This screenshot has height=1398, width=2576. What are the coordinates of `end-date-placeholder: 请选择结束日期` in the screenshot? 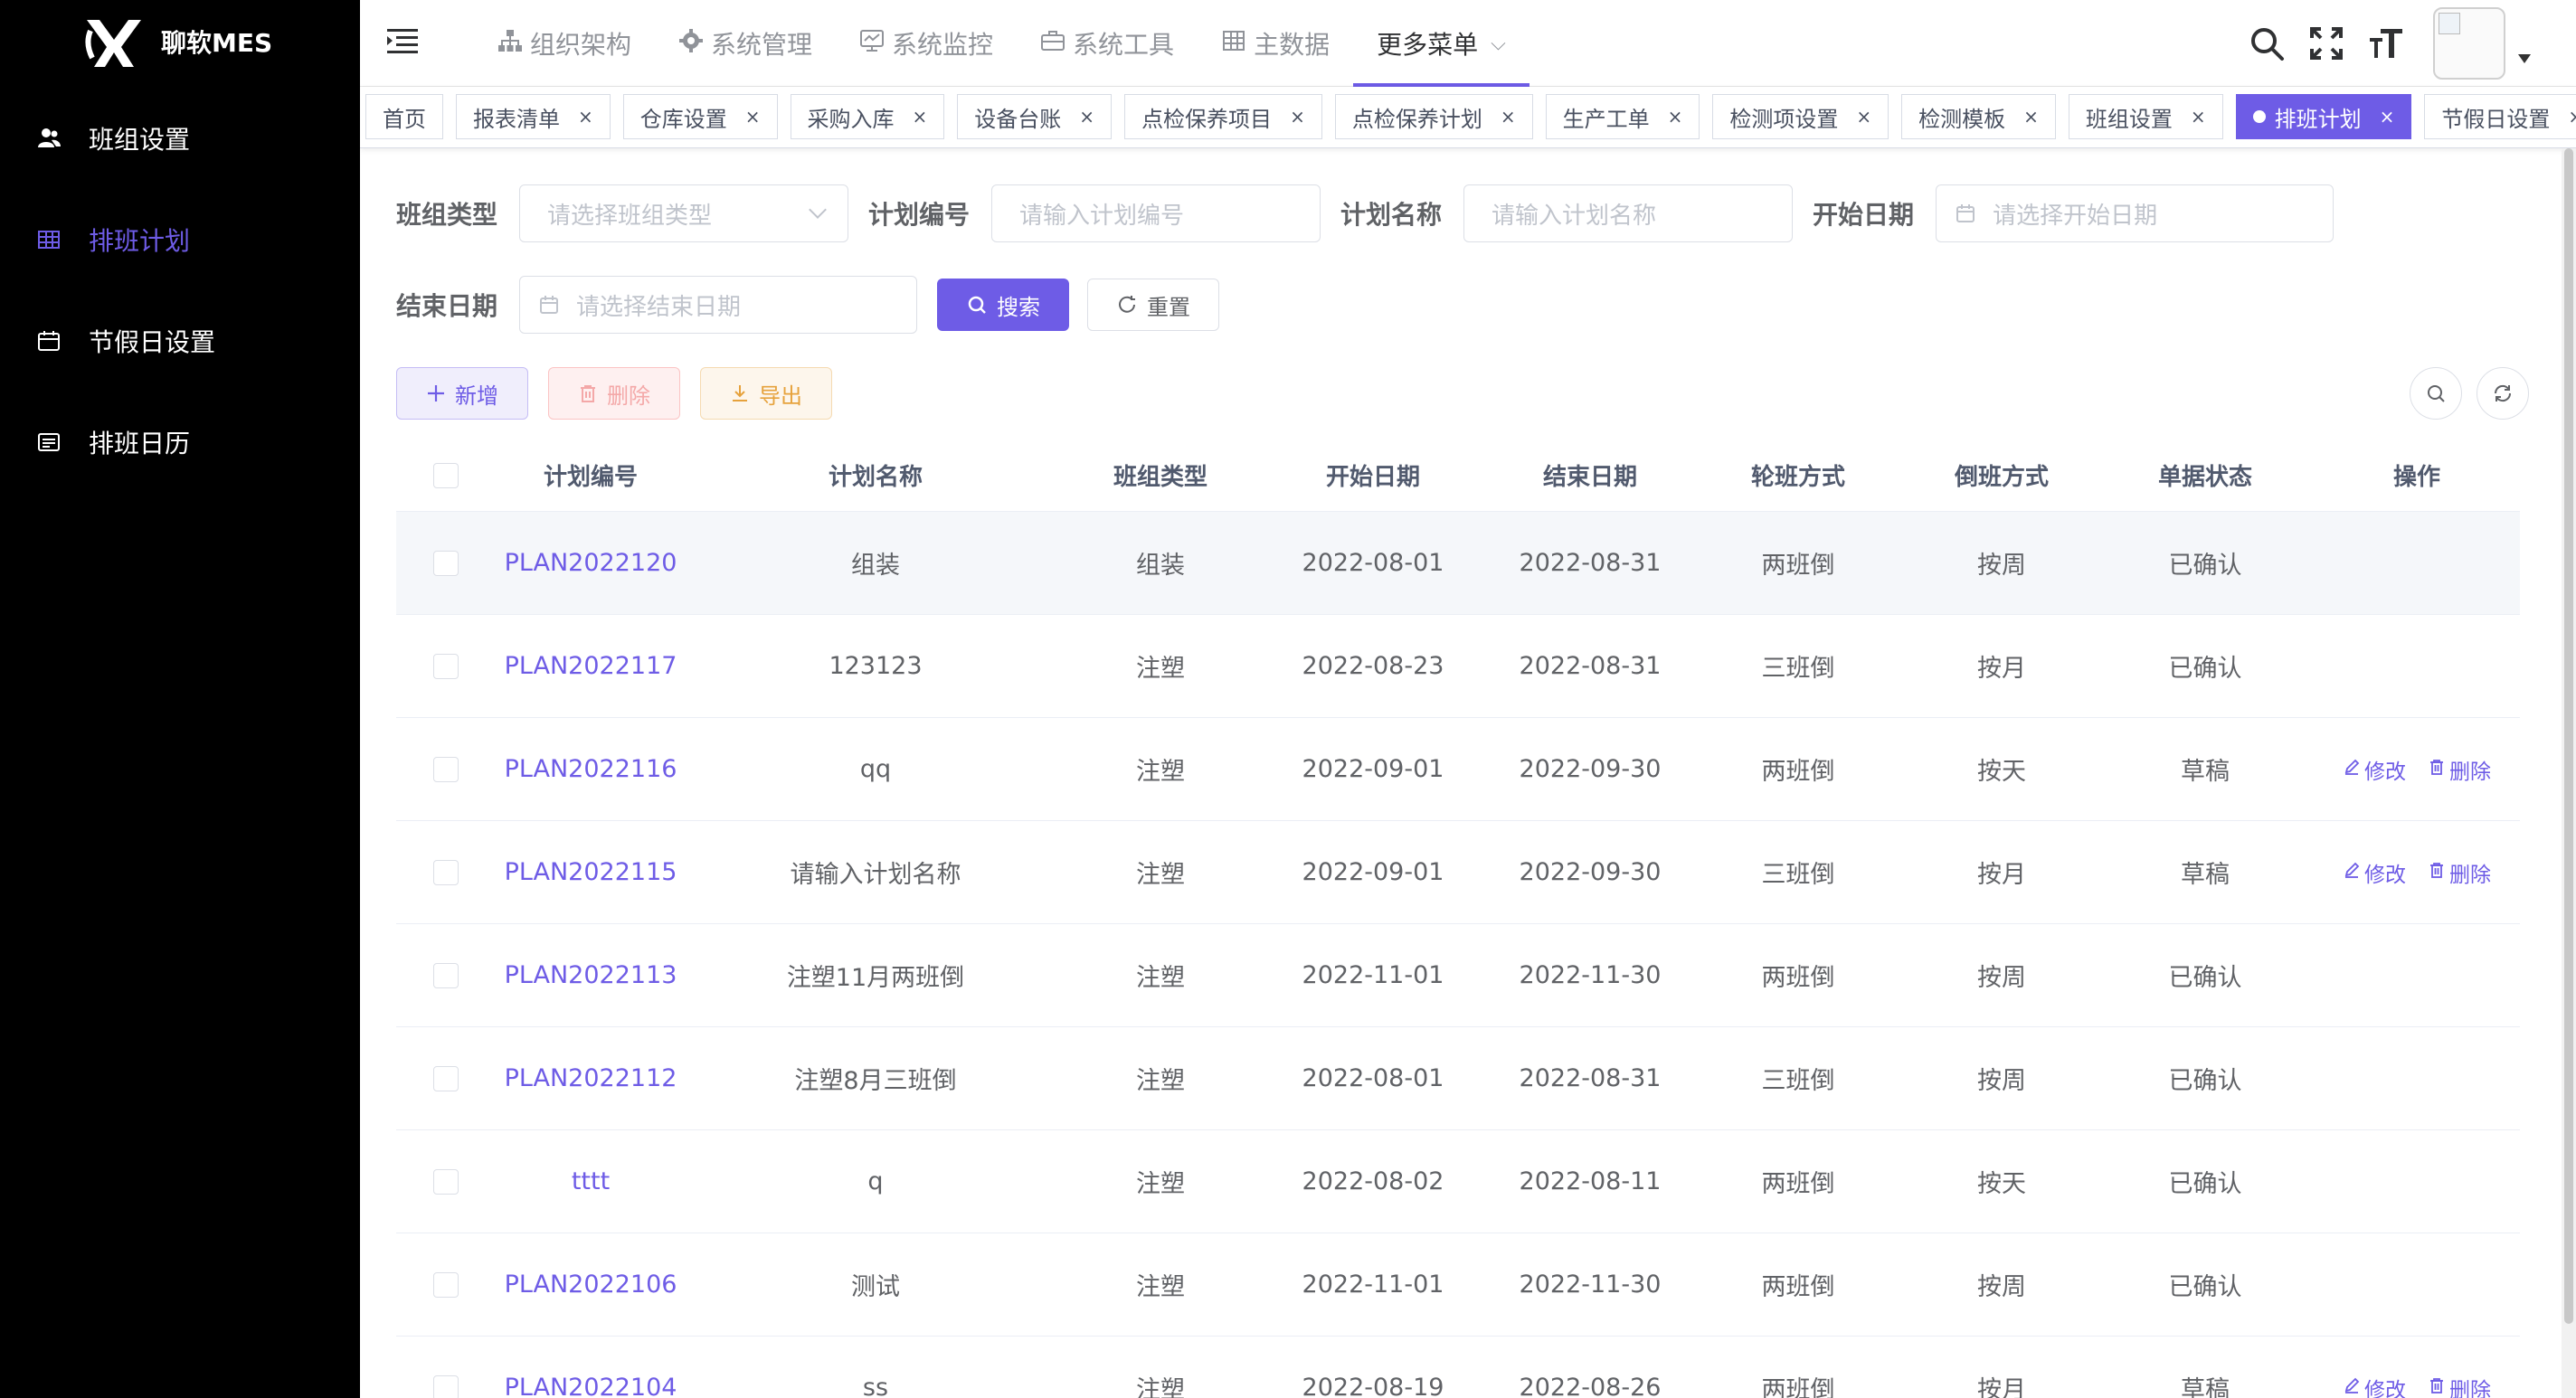 It's located at (659, 307).